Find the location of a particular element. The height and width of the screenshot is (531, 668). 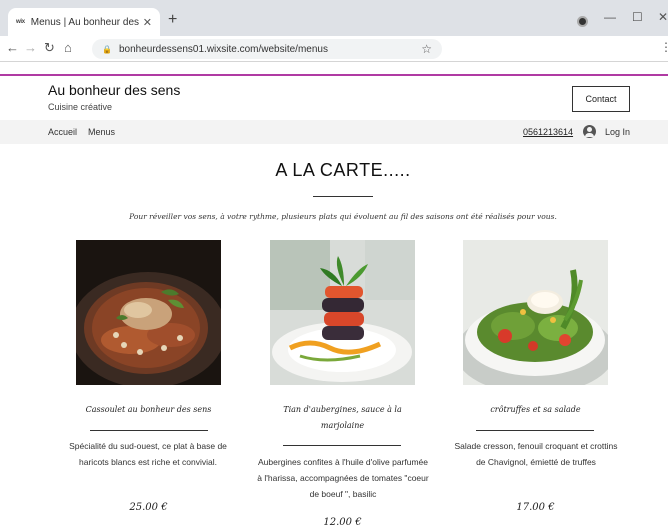

browser-tab: wix Menus | Au bonheur des sens ✕ is located at coordinates (84, 22).